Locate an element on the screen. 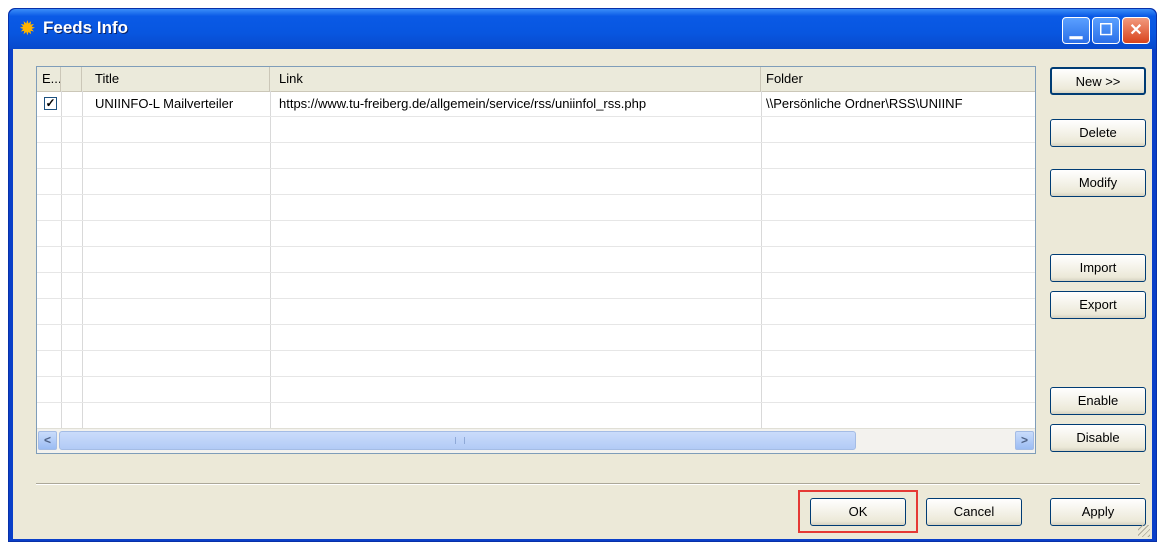 Image resolution: width=1163 pixels, height=545 pixels. close-button: ✕ is located at coordinates (1136, 30).